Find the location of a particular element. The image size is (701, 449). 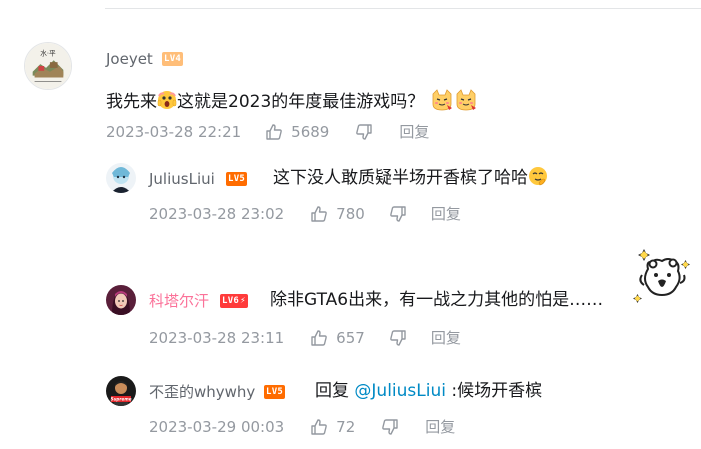

comment-meta: 2023-03-28 23:02 780 回复 is located at coordinates (305, 214).